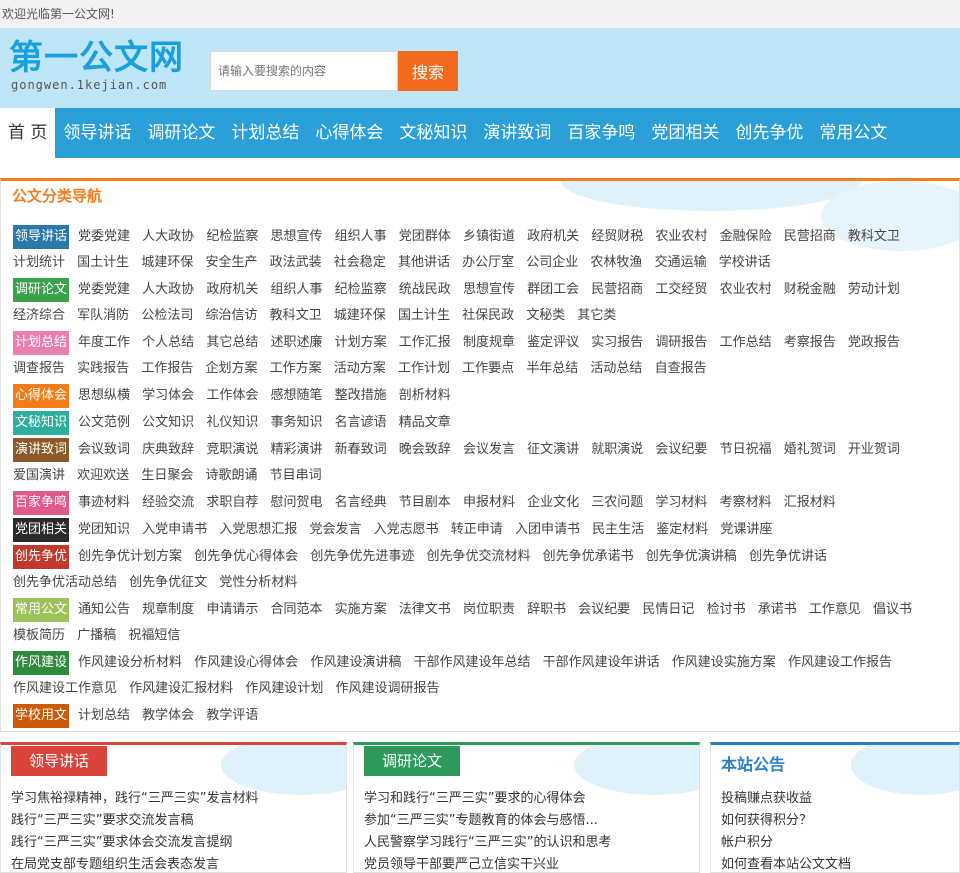  I want to click on article-link: 在局党支部专题组织生活会表态发言, so click(134, 863).